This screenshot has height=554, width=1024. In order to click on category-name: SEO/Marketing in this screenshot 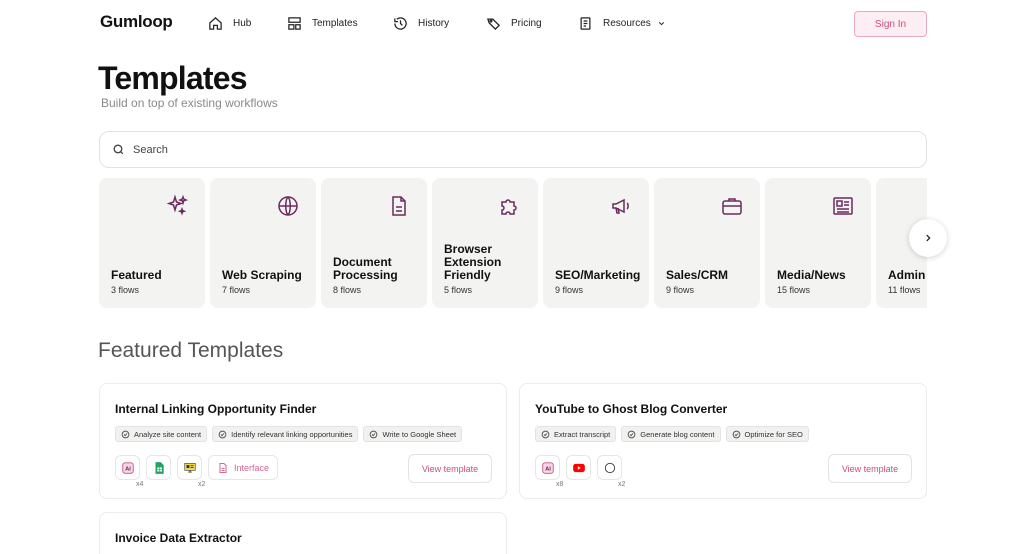, I will do `click(598, 275)`.